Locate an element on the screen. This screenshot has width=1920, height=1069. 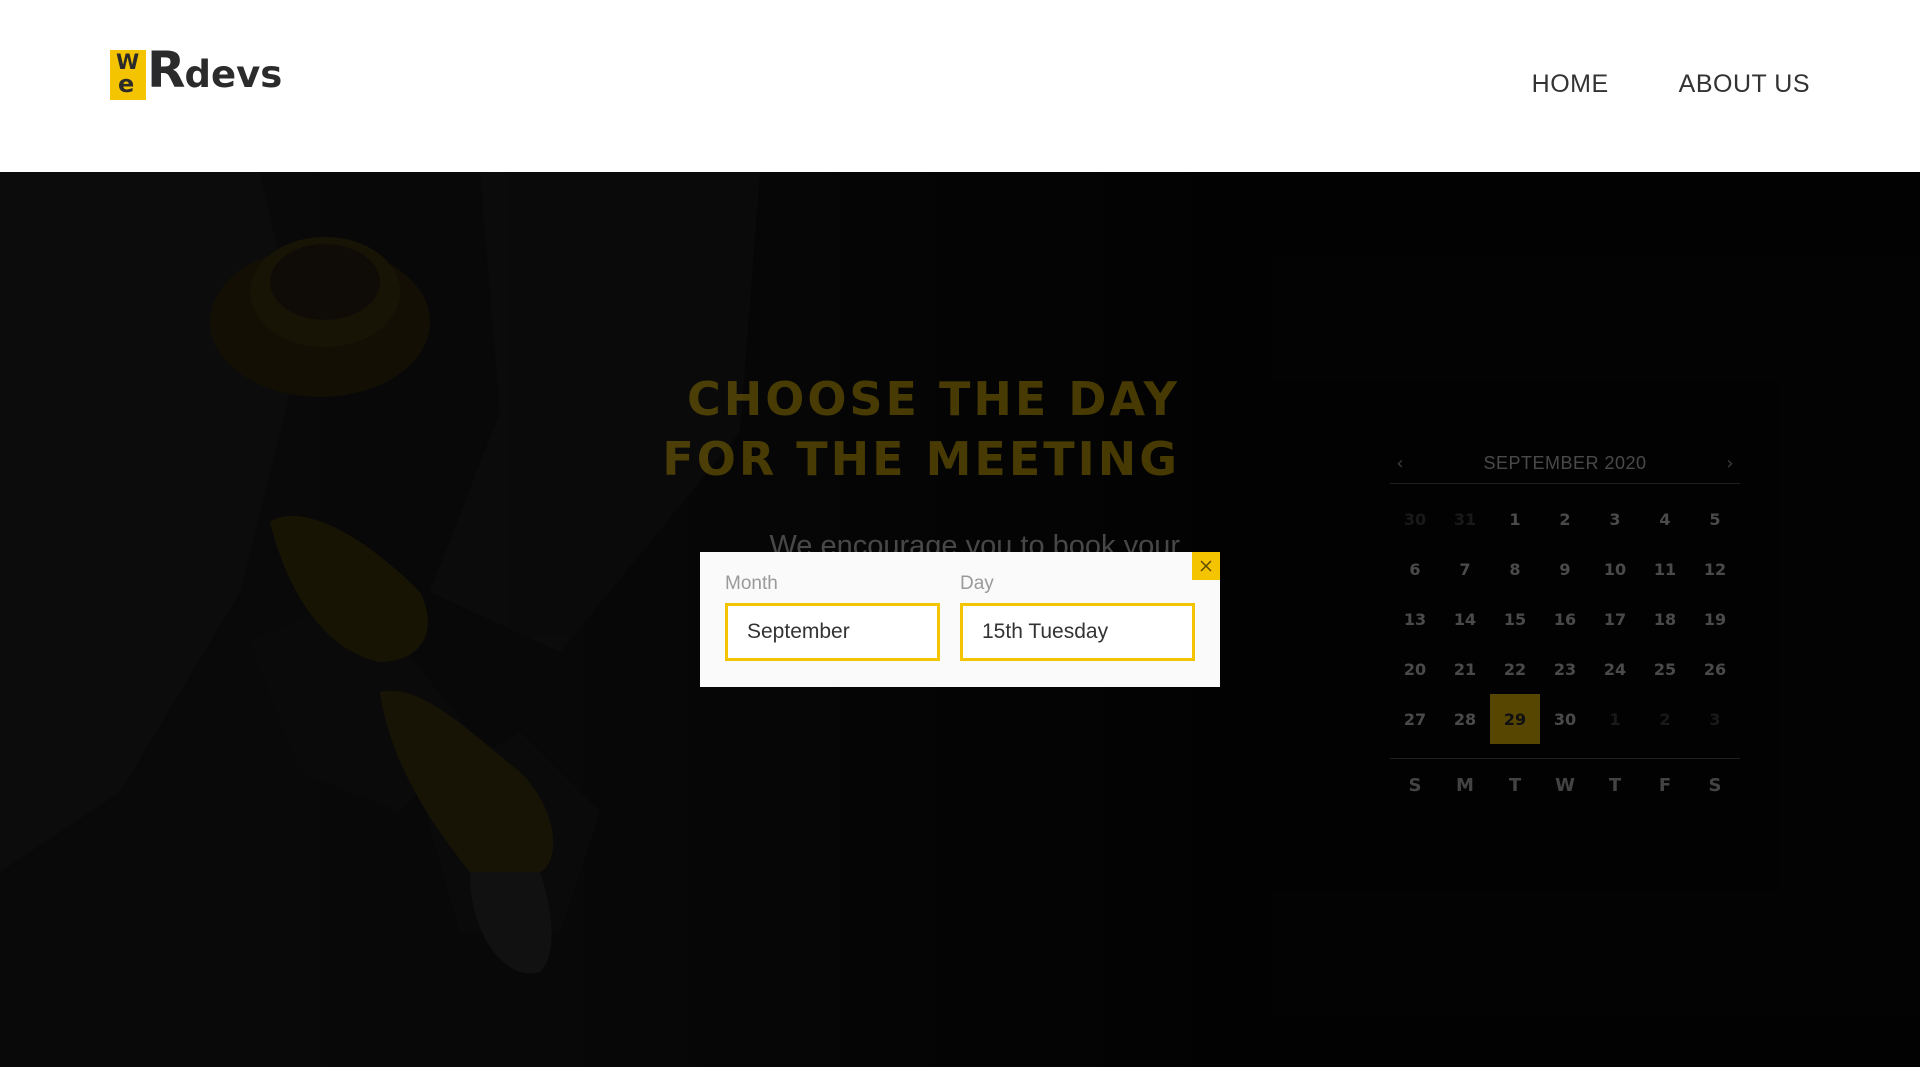
logo: W e Rdevs is located at coordinates (196, 72).